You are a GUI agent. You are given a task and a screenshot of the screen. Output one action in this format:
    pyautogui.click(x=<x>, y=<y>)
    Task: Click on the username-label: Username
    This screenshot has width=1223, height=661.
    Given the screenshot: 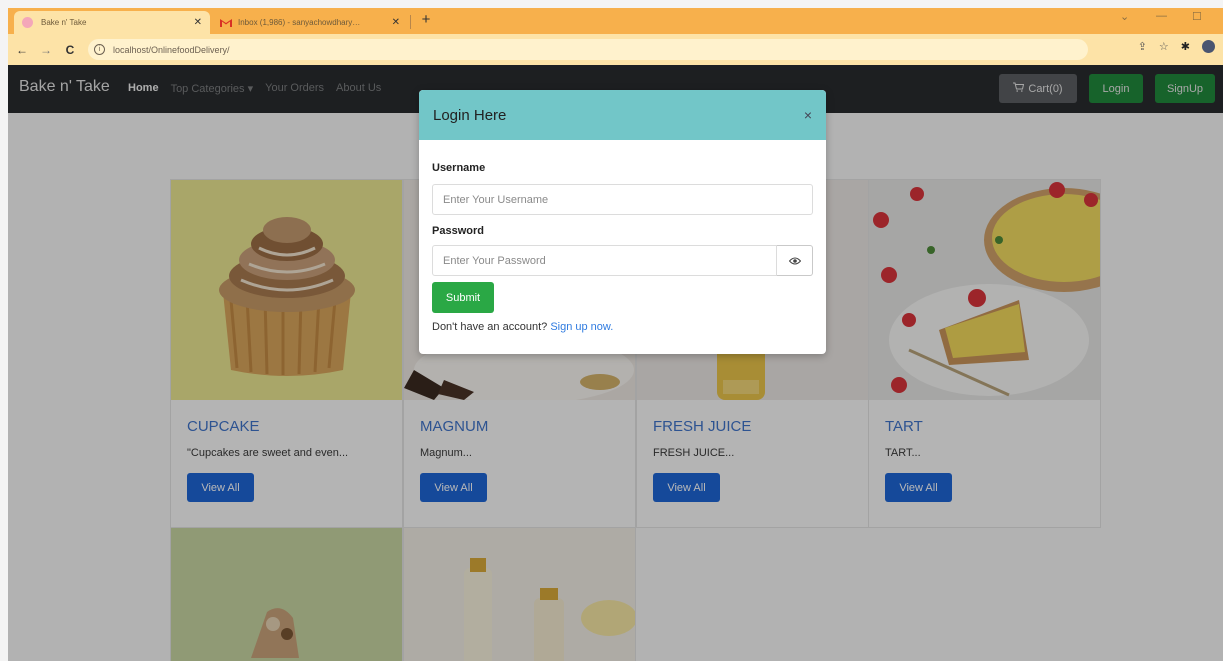 What is the action you would take?
    pyautogui.click(x=459, y=168)
    